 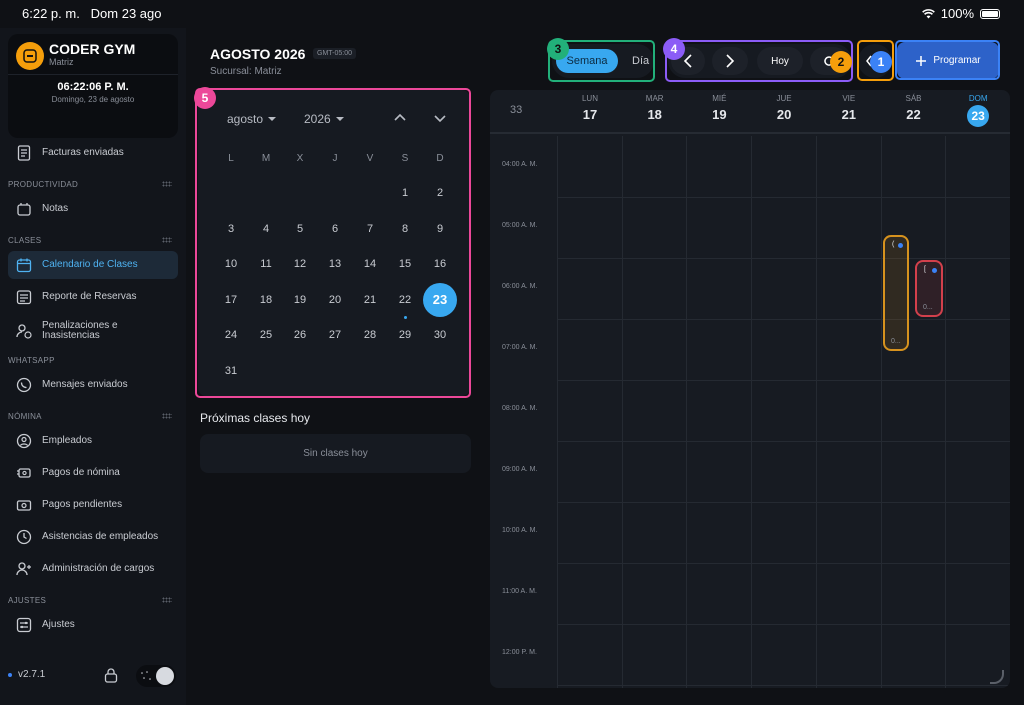 I want to click on year-value: 2026, so click(x=317, y=119).